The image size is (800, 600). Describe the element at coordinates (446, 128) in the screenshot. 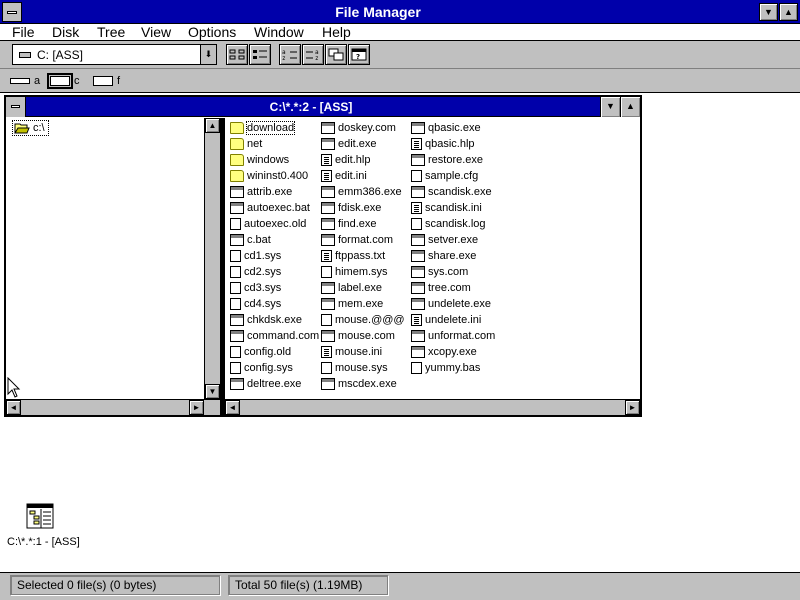

I see `file-item: qbasic.exe` at that location.